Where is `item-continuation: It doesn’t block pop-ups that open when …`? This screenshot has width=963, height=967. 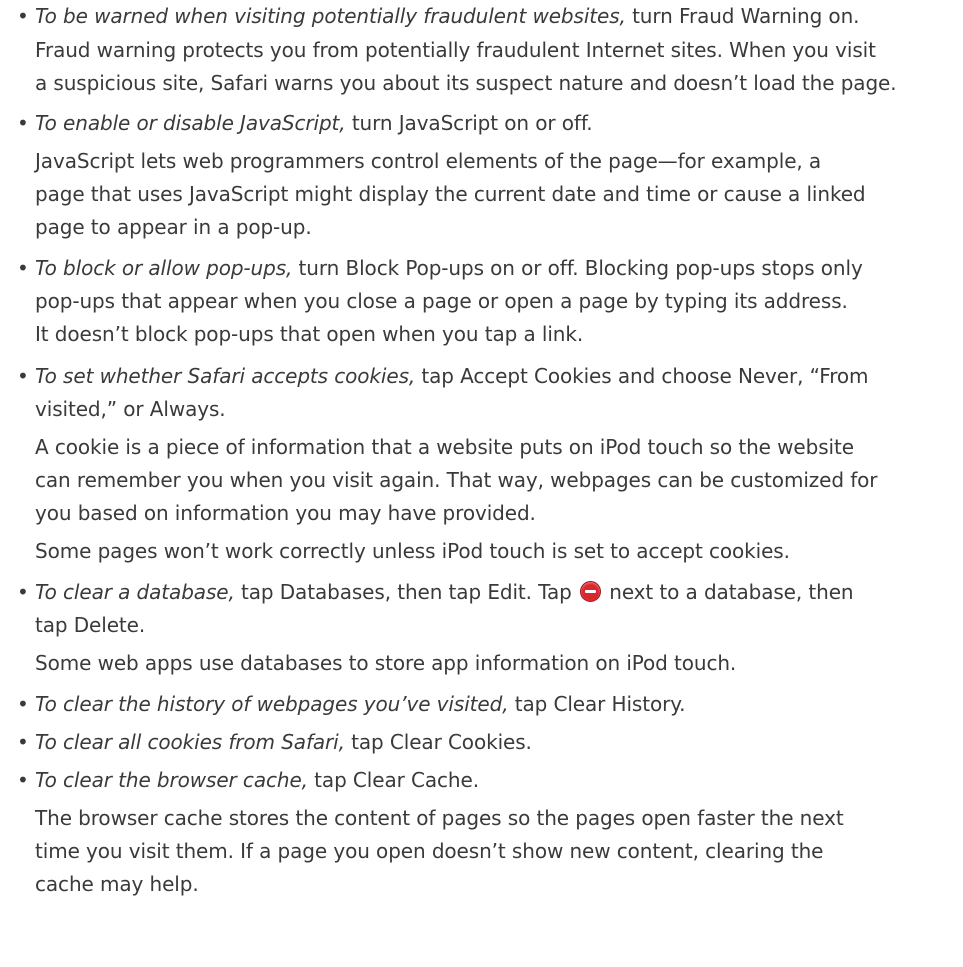
item-continuation: It doesn’t block pop-ups that open when … is located at coordinates (309, 334).